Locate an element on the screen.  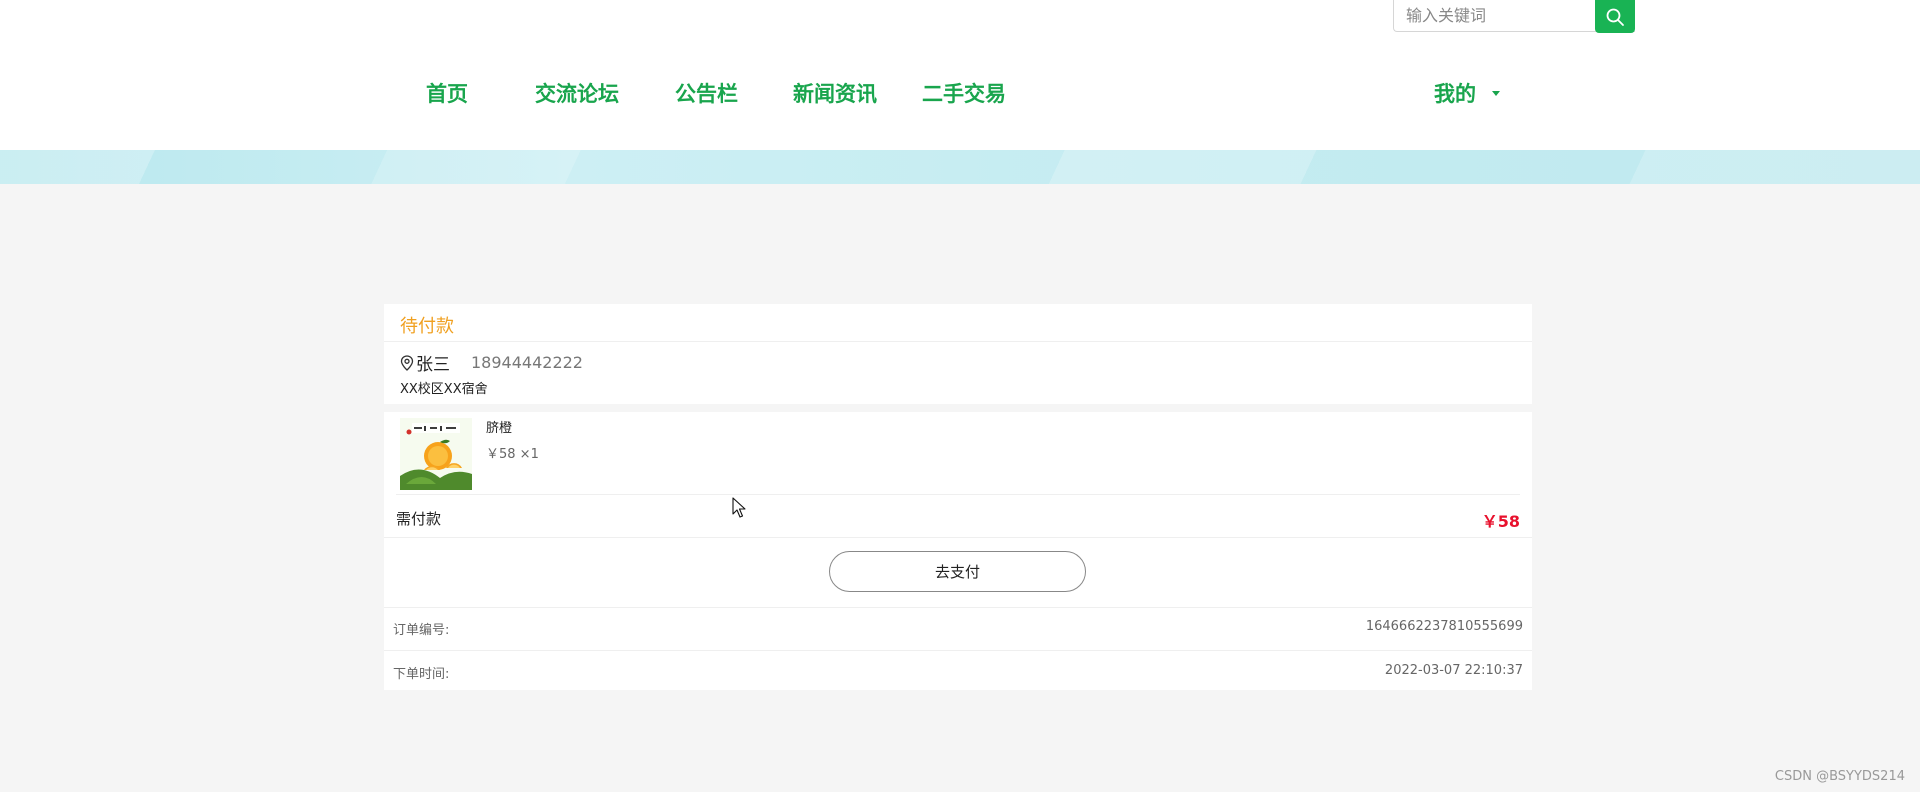
orange-product-image is located at coordinates (436, 454).